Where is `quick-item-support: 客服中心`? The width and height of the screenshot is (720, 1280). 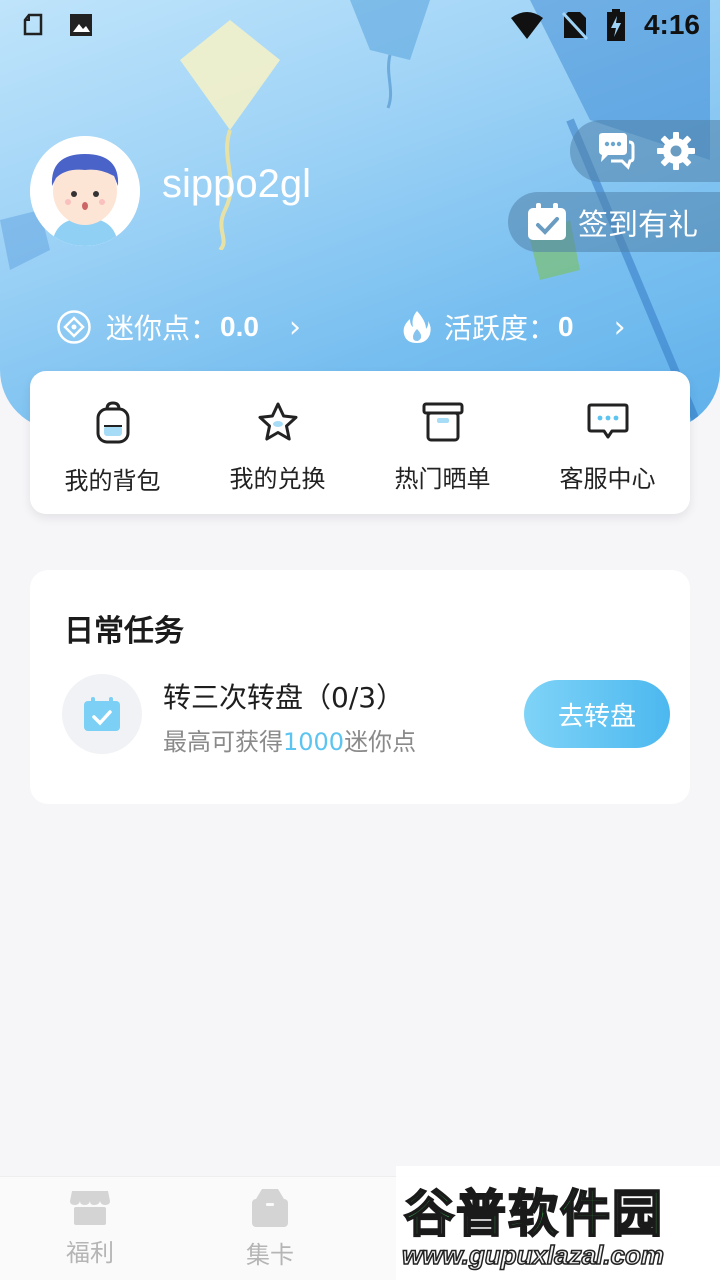
quick-item-support: 客服中心 is located at coordinates (607, 442).